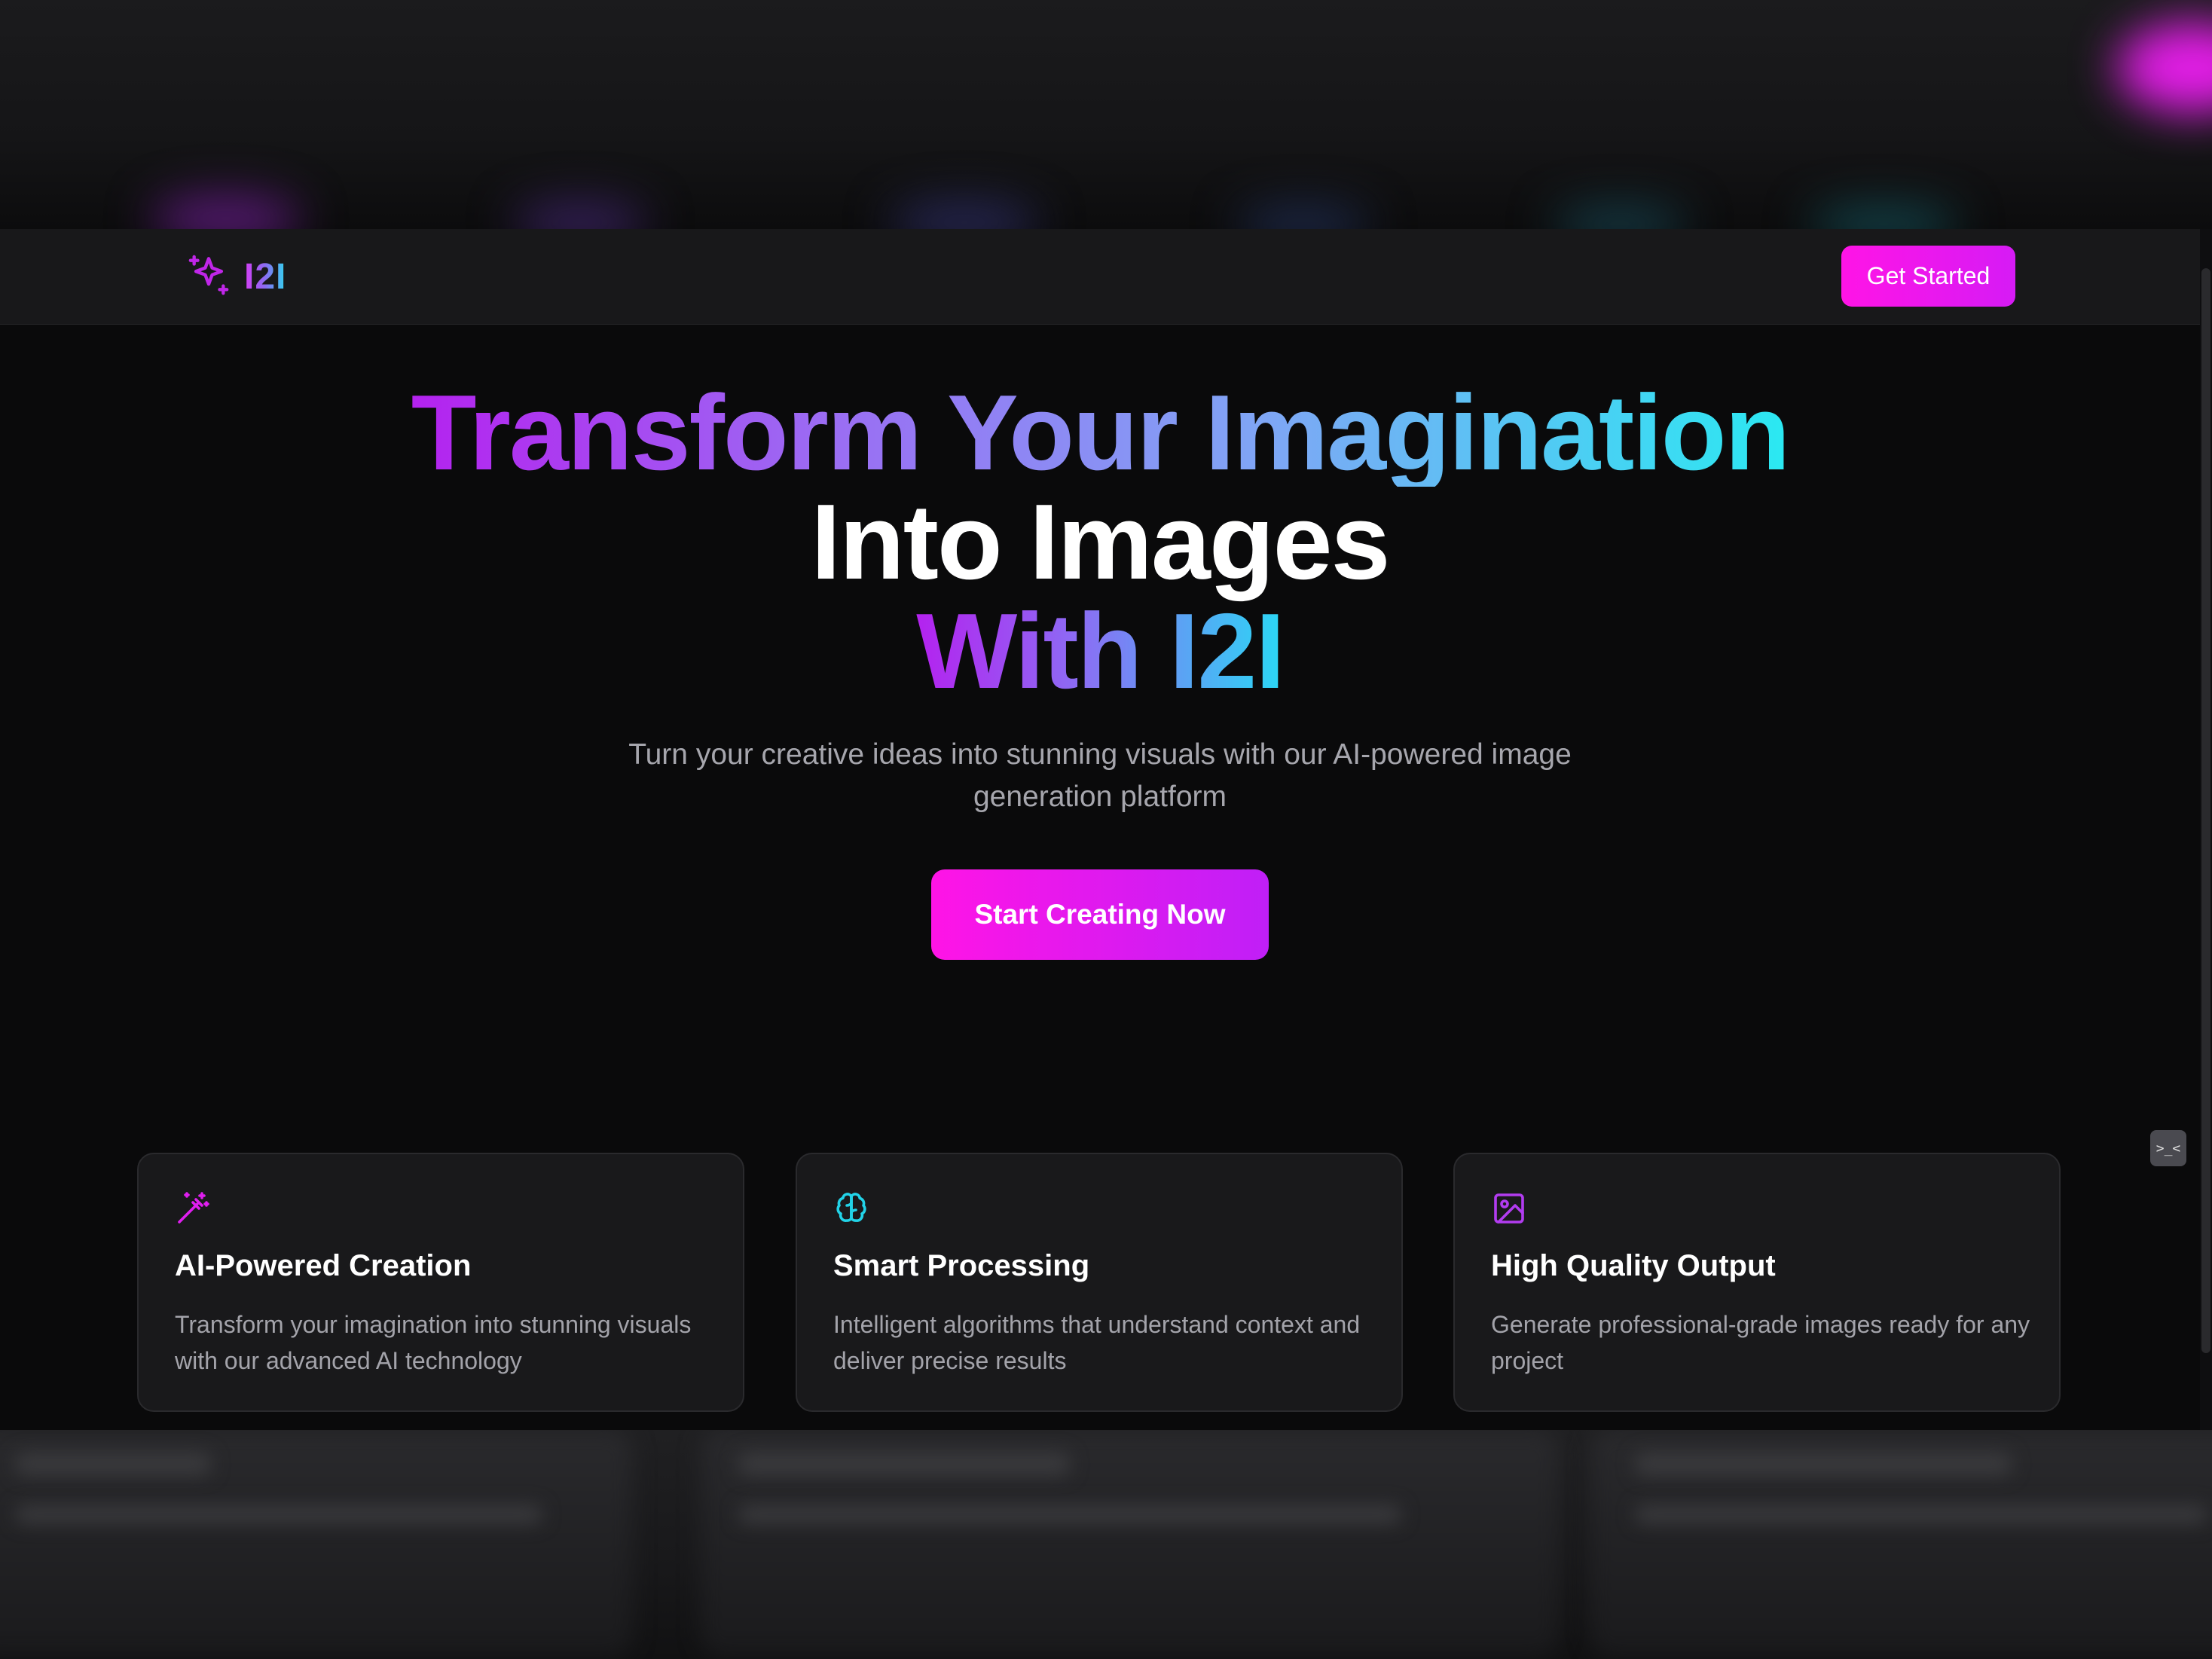 Image resolution: width=2212 pixels, height=1659 pixels. I want to click on indigo-glow, so click(964, 216).